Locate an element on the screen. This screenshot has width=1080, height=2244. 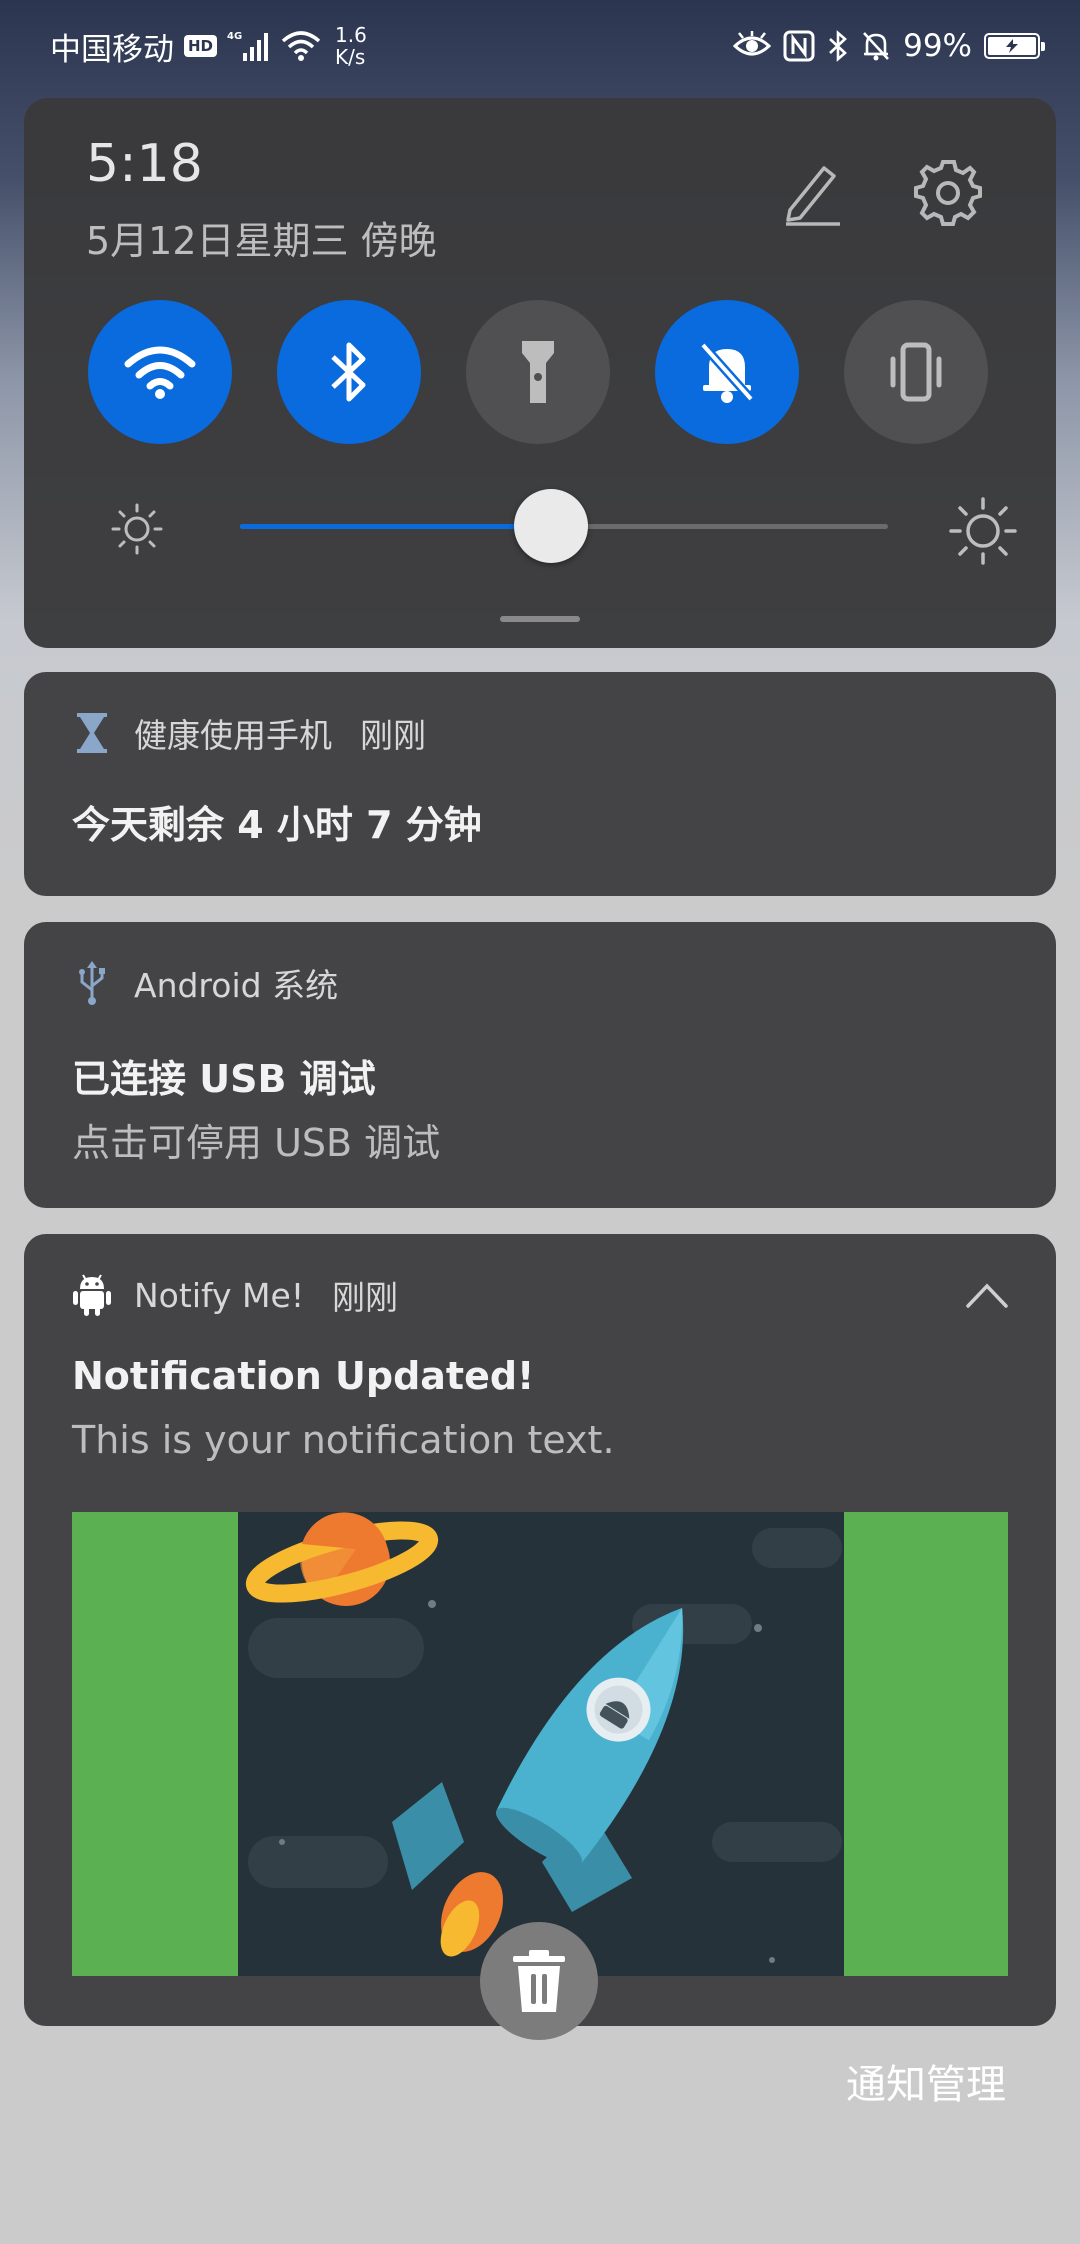
battery-charging-icon is located at coordinates (1014, 46).